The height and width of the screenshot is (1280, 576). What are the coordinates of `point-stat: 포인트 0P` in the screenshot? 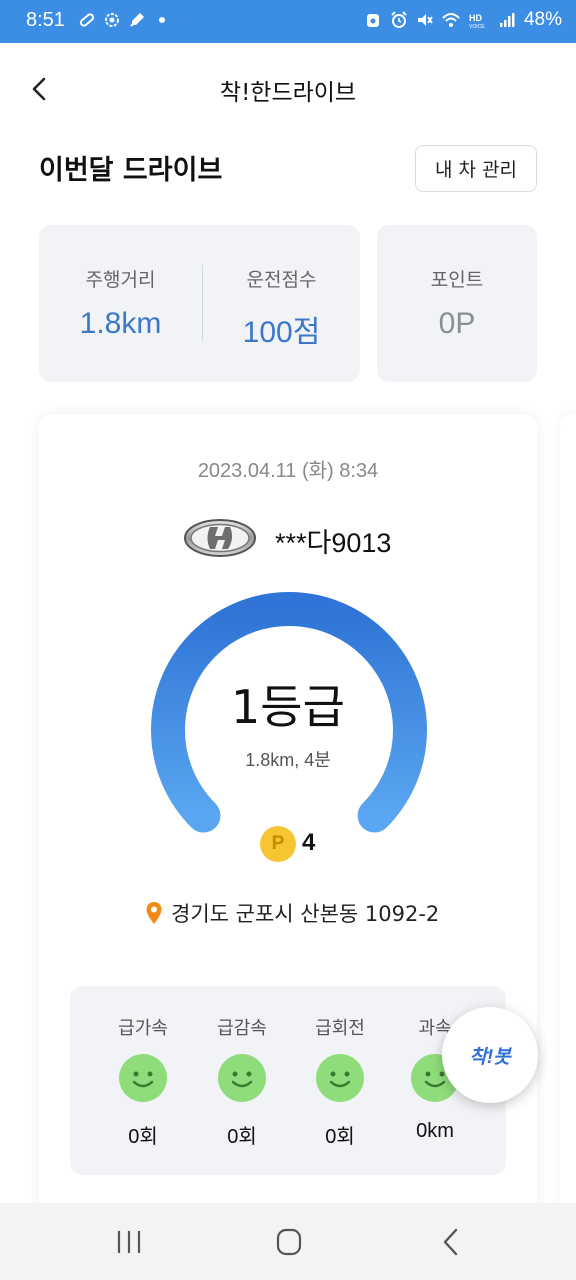 It's located at (457, 303).